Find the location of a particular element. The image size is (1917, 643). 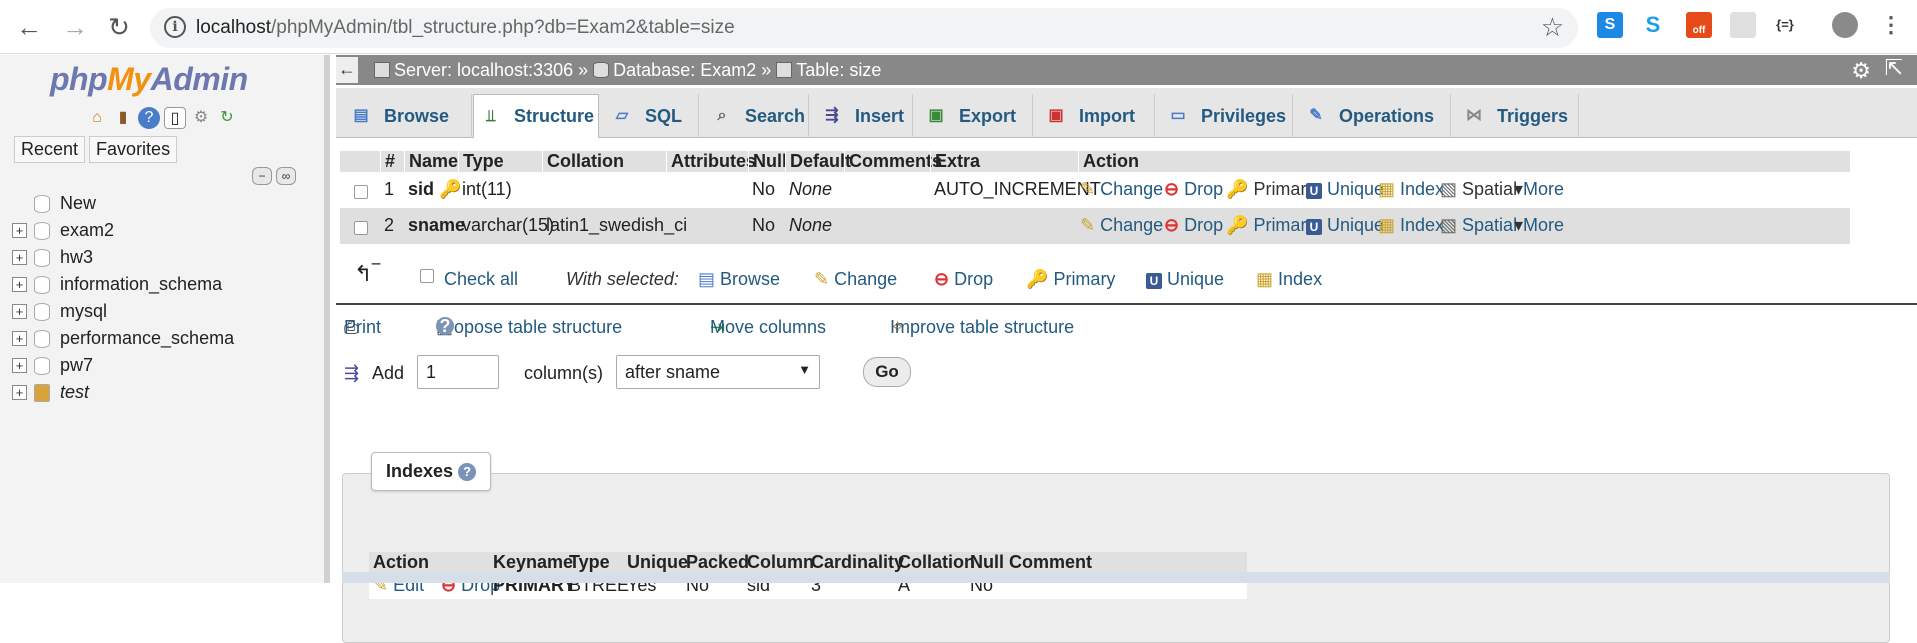

tree-item-exam2: + exam2 is located at coordinates (123, 230).